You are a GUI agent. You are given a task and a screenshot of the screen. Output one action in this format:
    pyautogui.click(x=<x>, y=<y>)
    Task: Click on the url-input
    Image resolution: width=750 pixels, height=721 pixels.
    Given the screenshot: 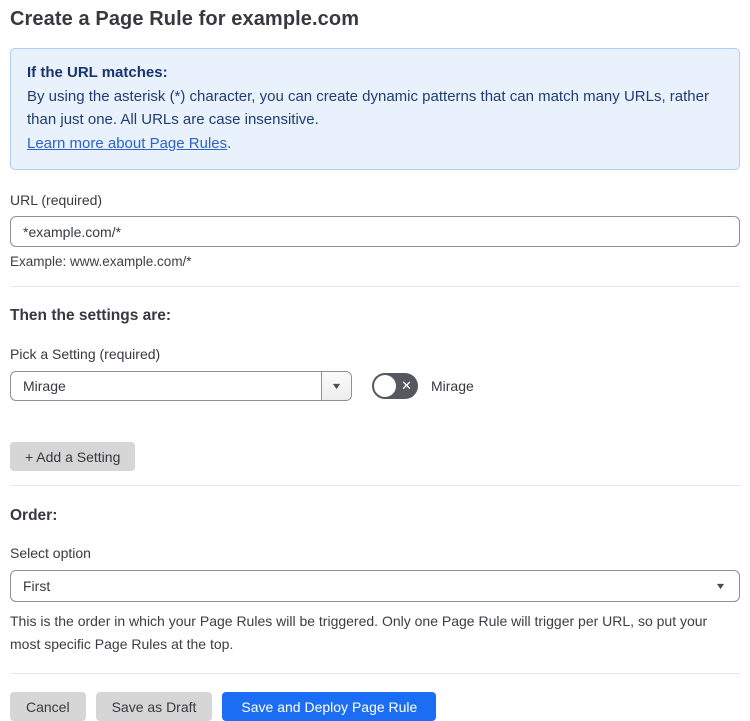 What is the action you would take?
    pyautogui.click(x=375, y=231)
    